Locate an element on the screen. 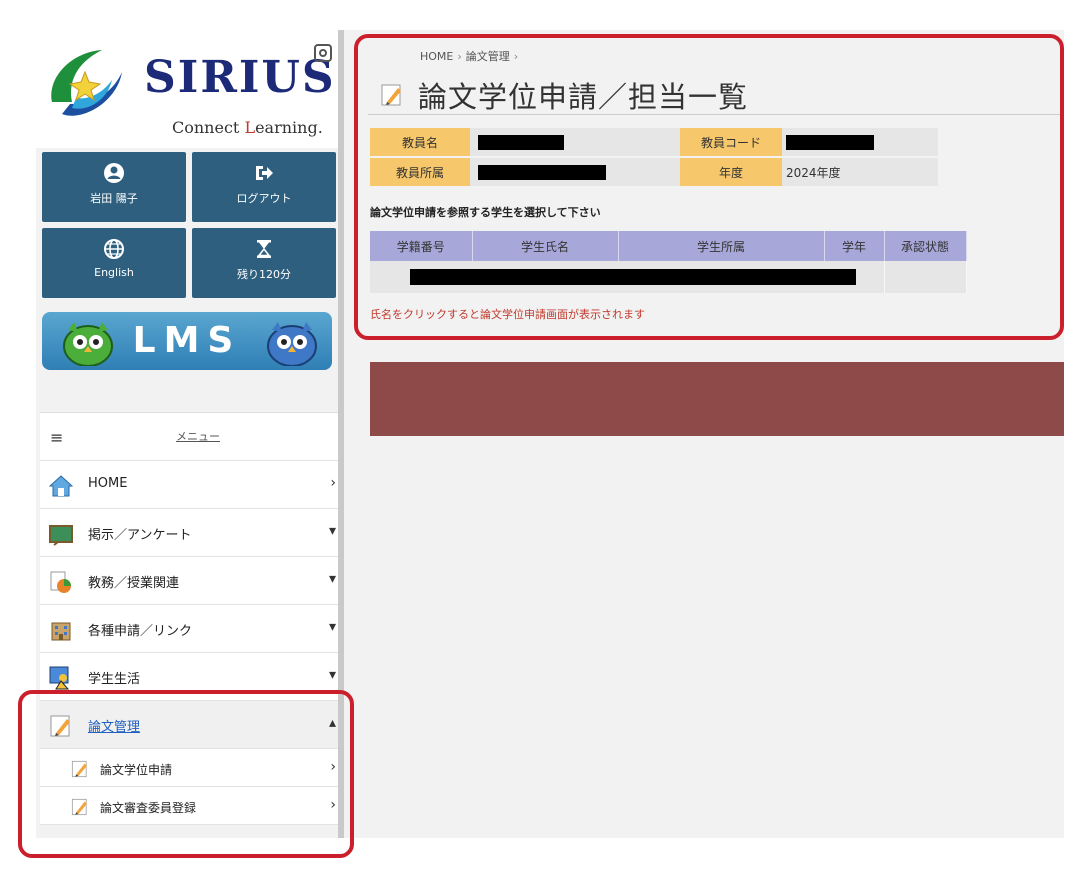 Image resolution: width=1088 pixels, height=876 pixels. submenu-item-label: 論文審査委員登録 is located at coordinates (148, 808).